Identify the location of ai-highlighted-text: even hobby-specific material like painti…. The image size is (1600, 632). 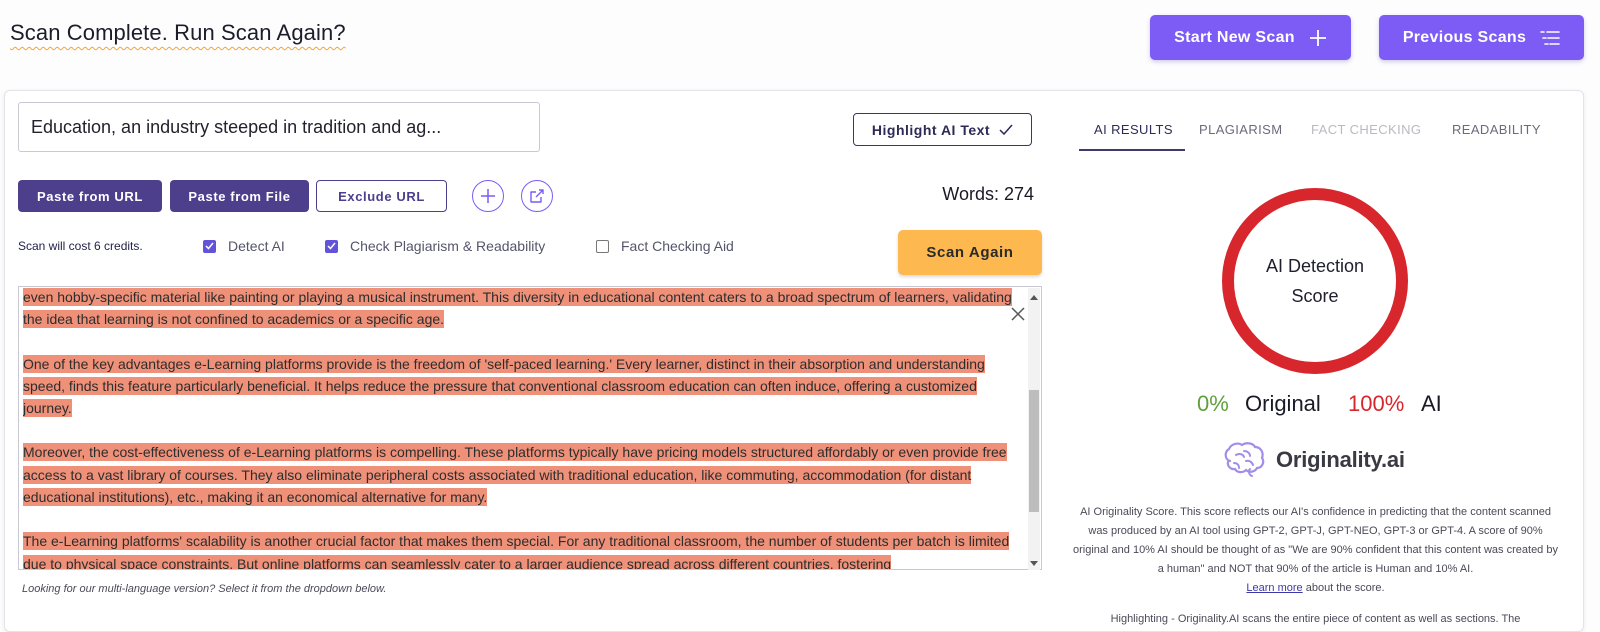
(517, 308).